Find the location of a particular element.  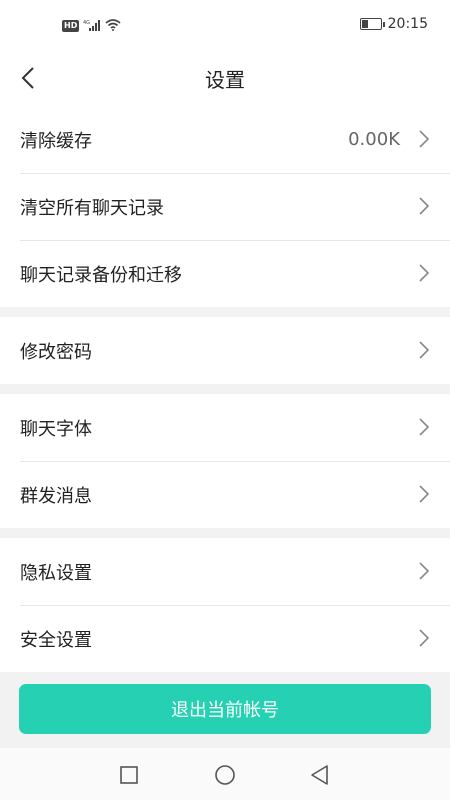

settings-group-password: 修改密码 is located at coordinates (225, 350).